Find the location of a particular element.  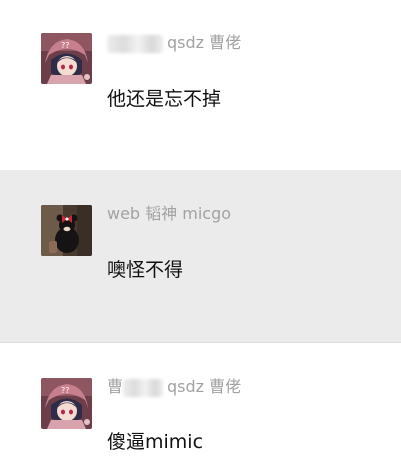

message-text: 他还是忘不掉 is located at coordinates (164, 99).